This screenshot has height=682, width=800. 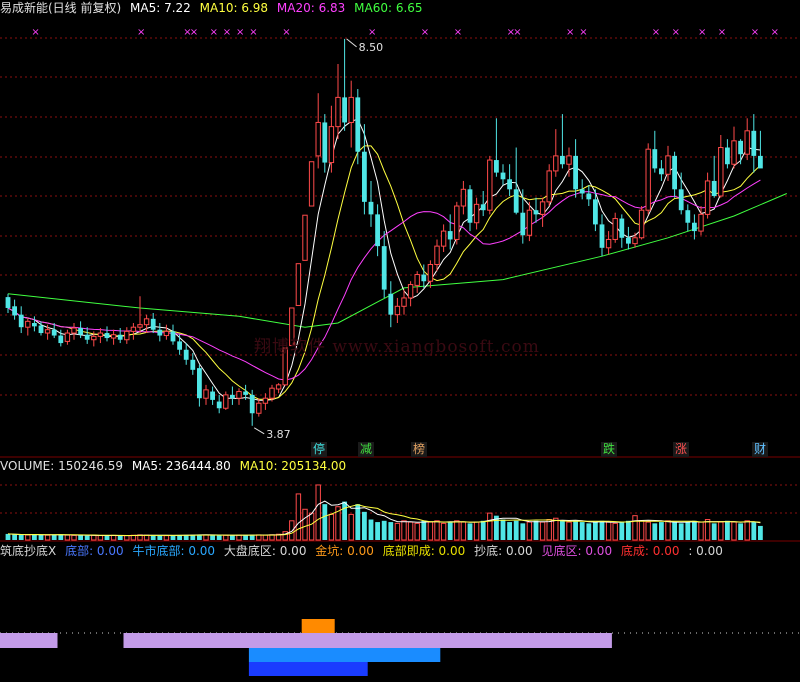 What do you see at coordinates (311, 8) in the screenshot?
I see `ma20-readout: MA20: 6.83` at bounding box center [311, 8].